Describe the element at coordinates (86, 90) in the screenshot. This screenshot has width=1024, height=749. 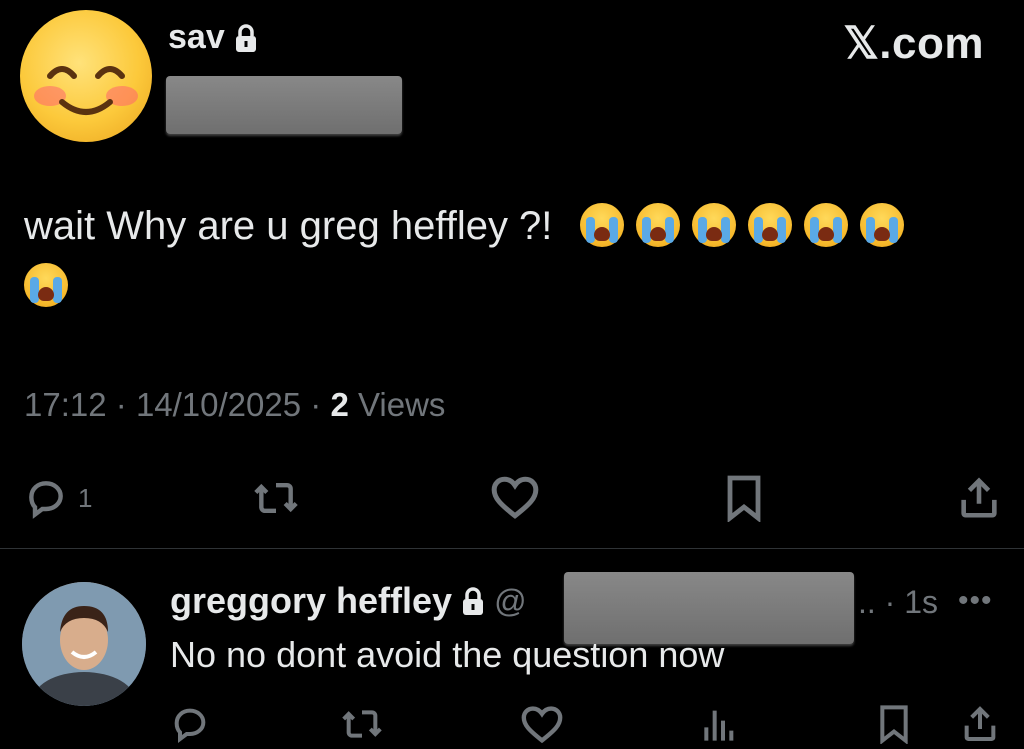
I see `smiling-emoji-icon` at that location.